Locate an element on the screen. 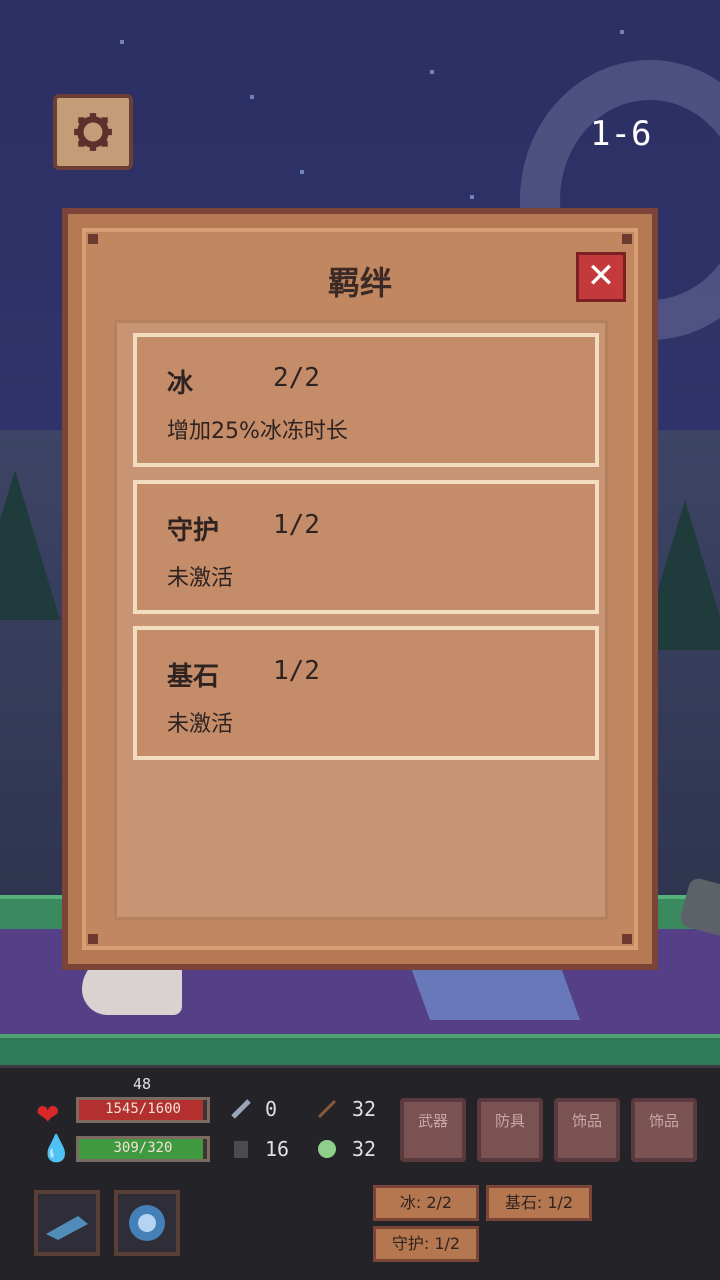 Image resolution: width=720 pixels, height=1280 pixels. ice-arrow-icon is located at coordinates (67, 1228).